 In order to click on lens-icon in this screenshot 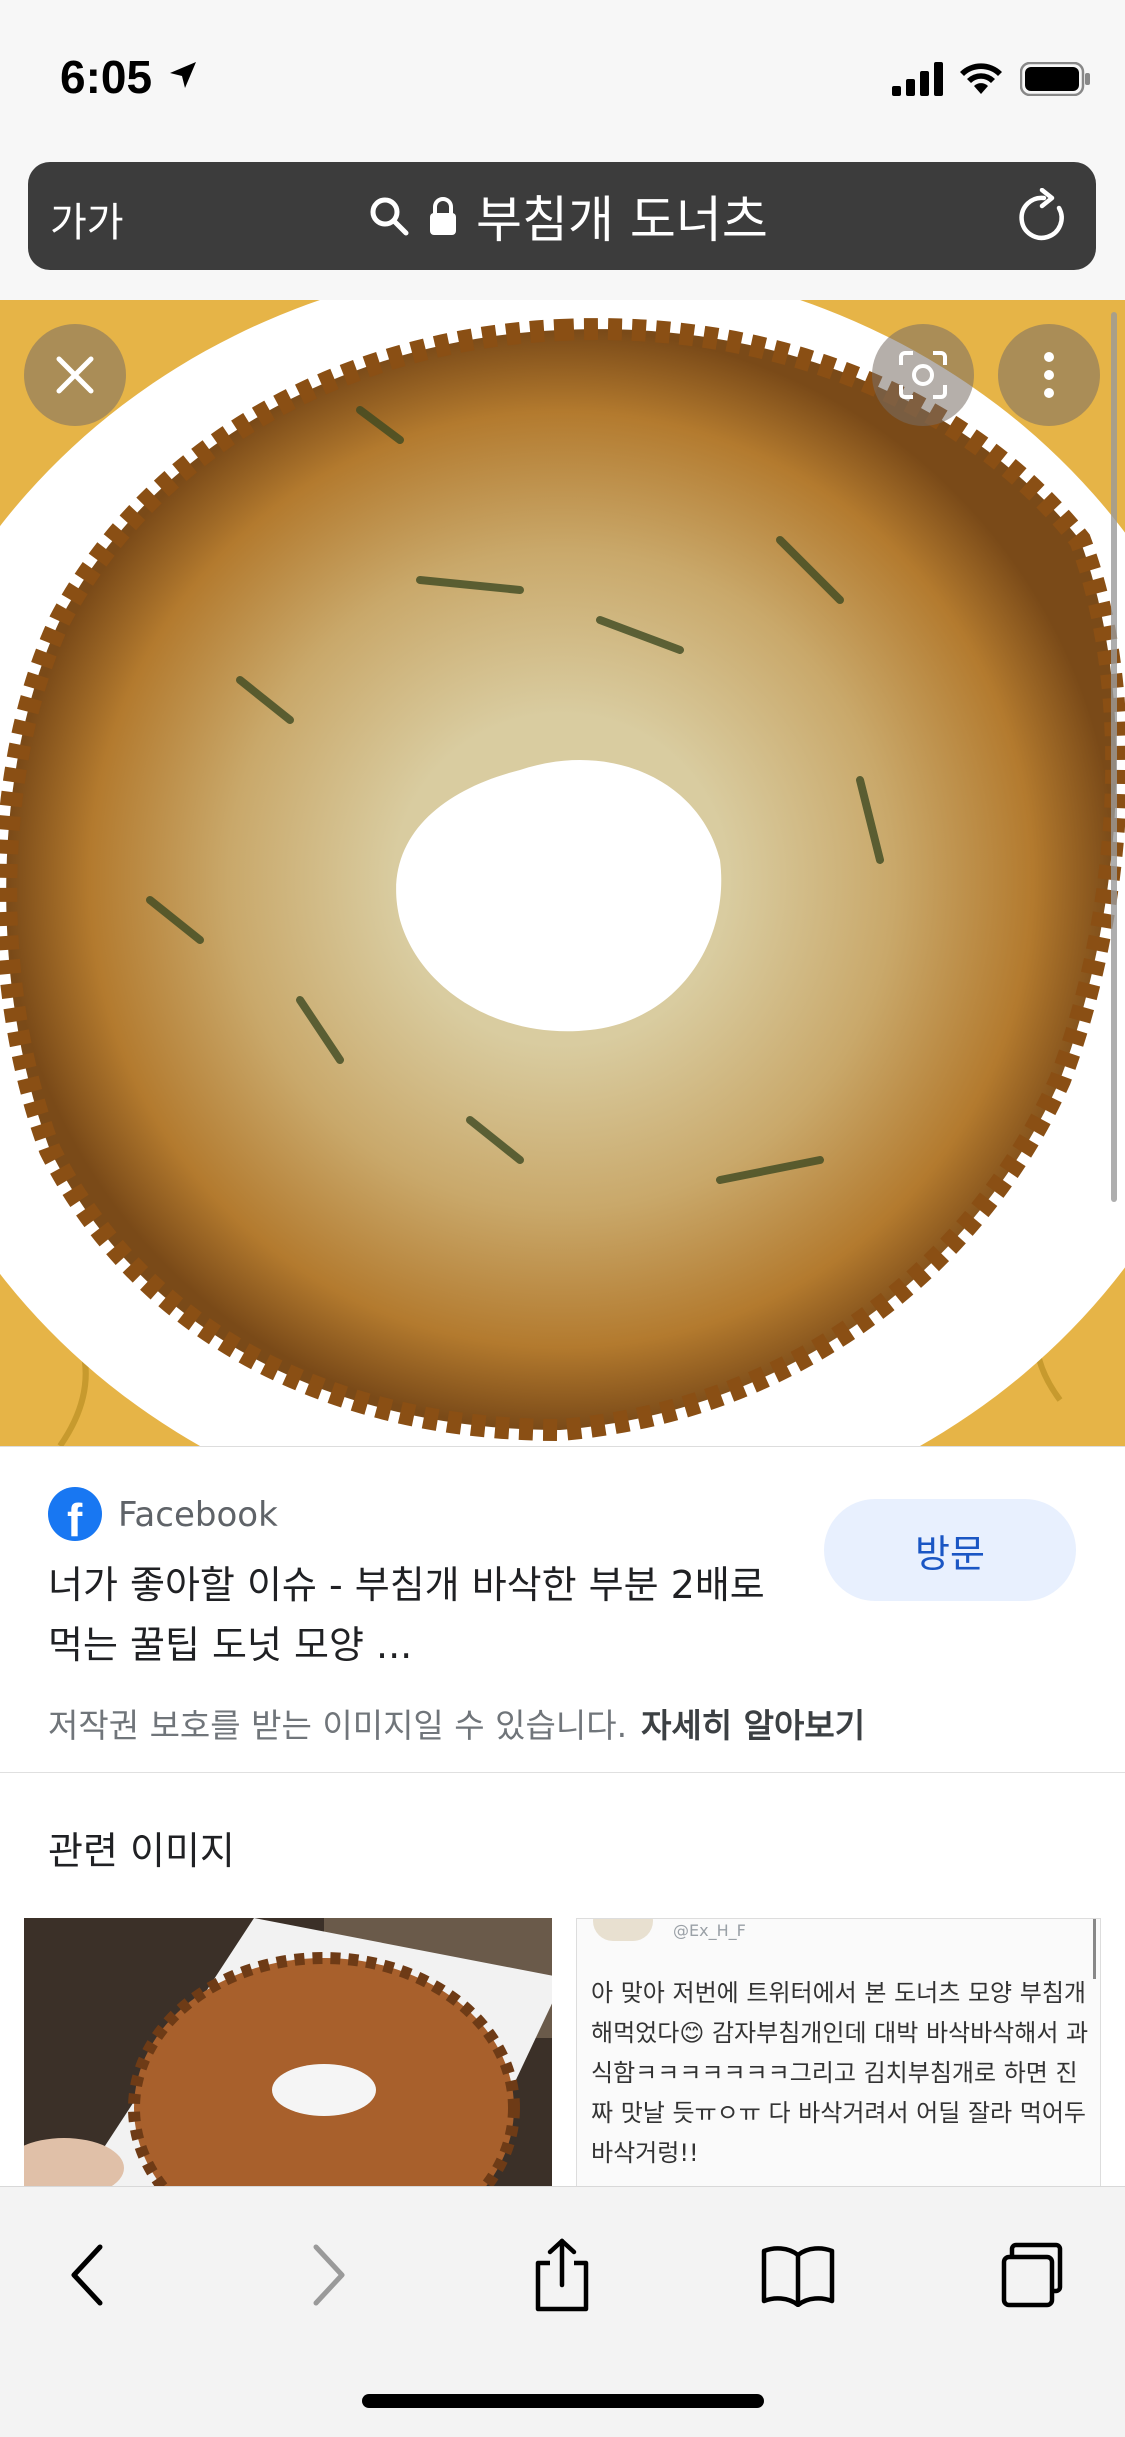, I will do `click(923, 375)`.